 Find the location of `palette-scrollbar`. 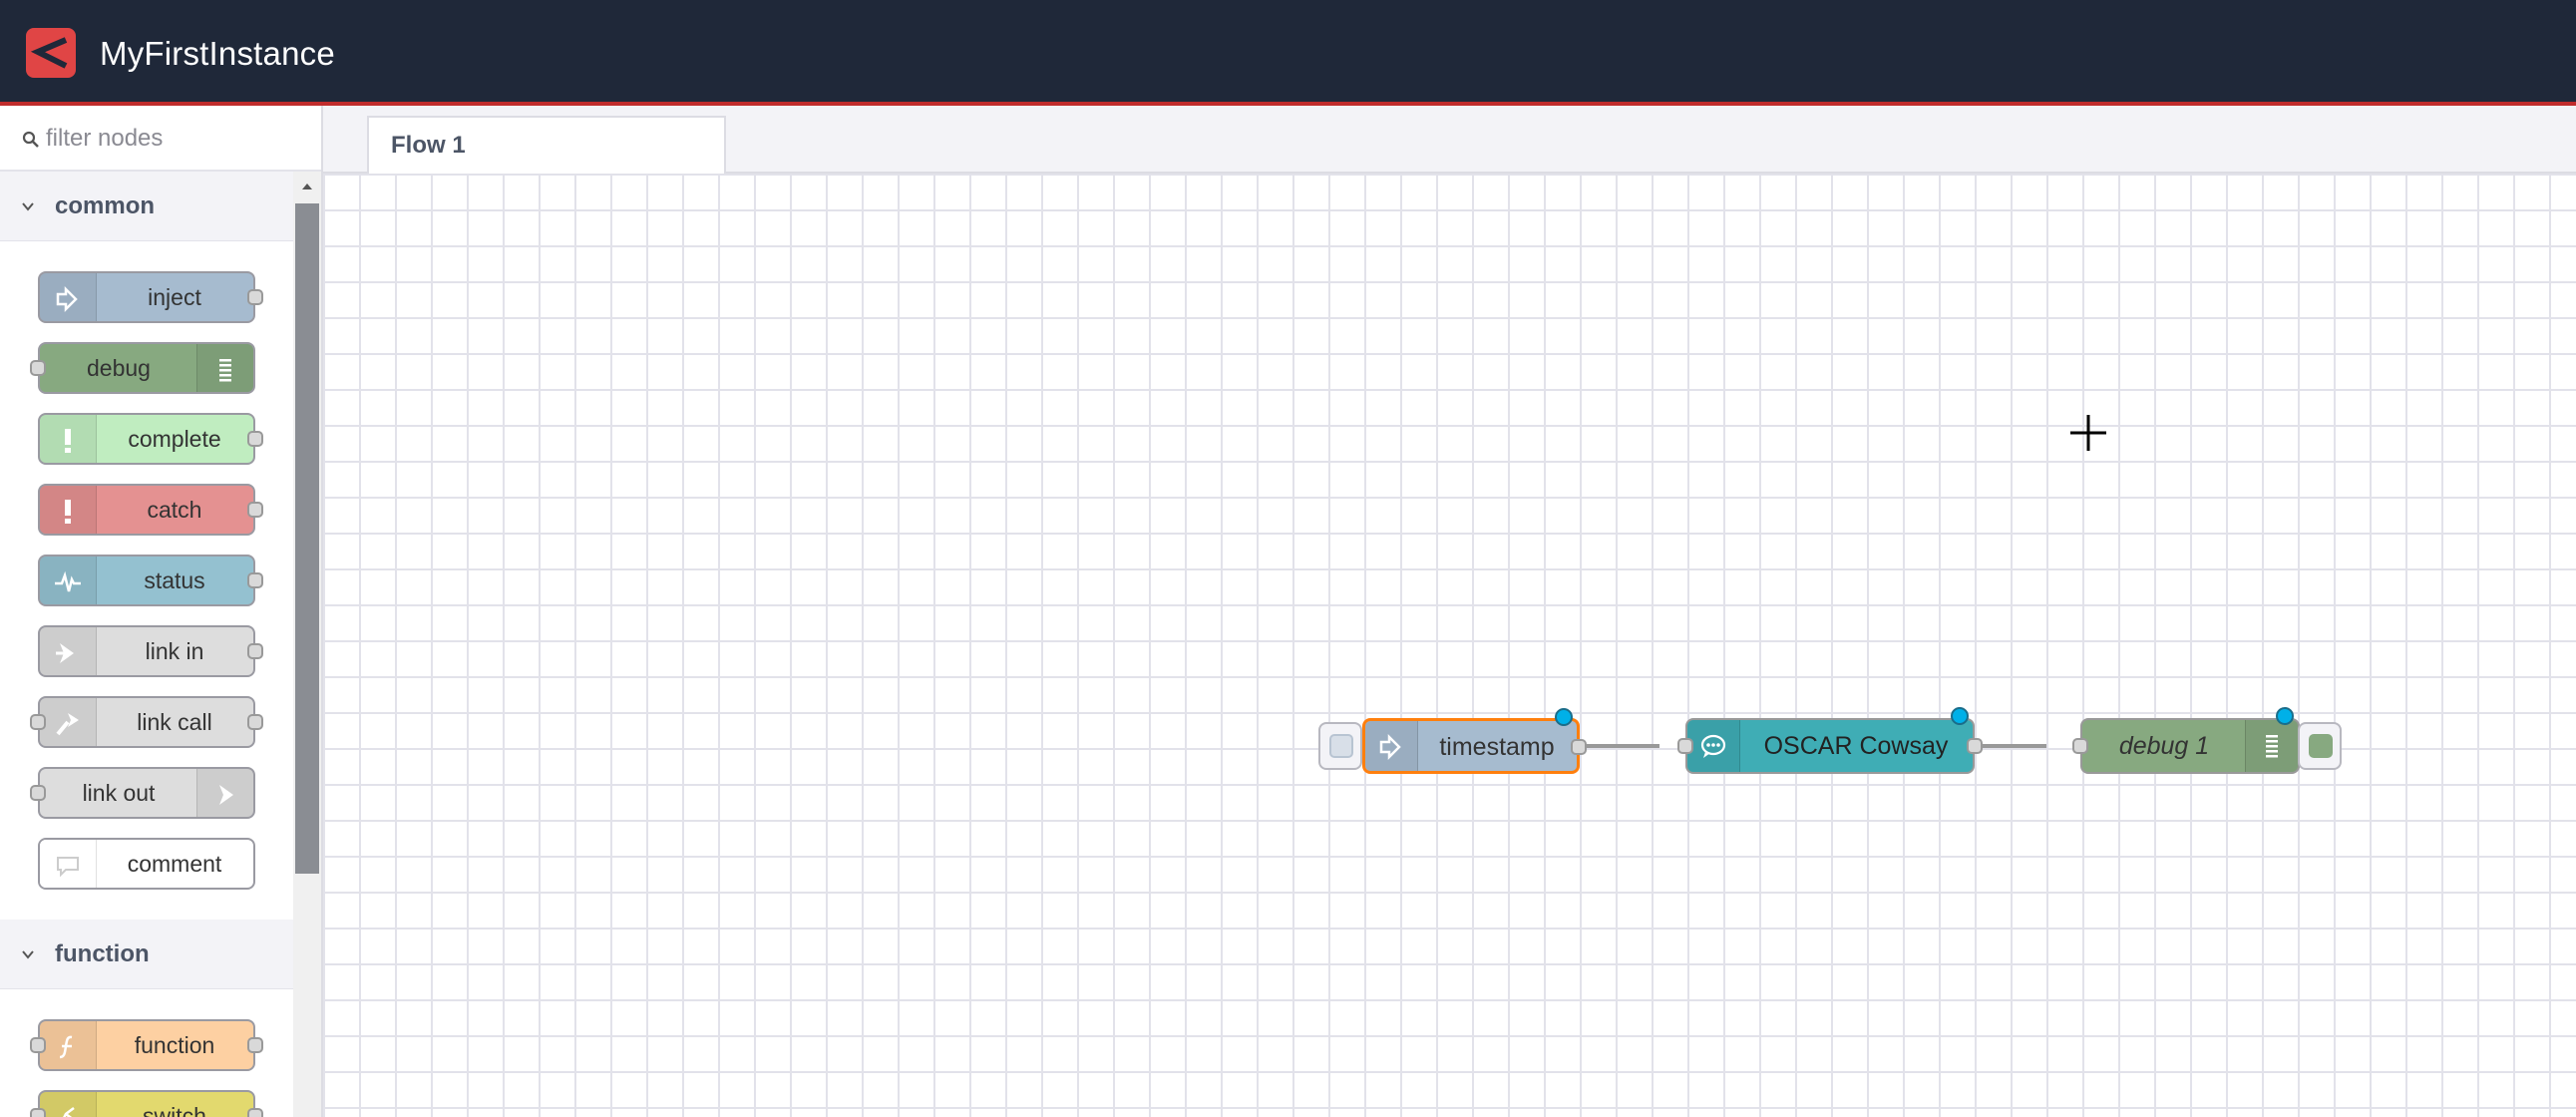

palette-scrollbar is located at coordinates (307, 644).